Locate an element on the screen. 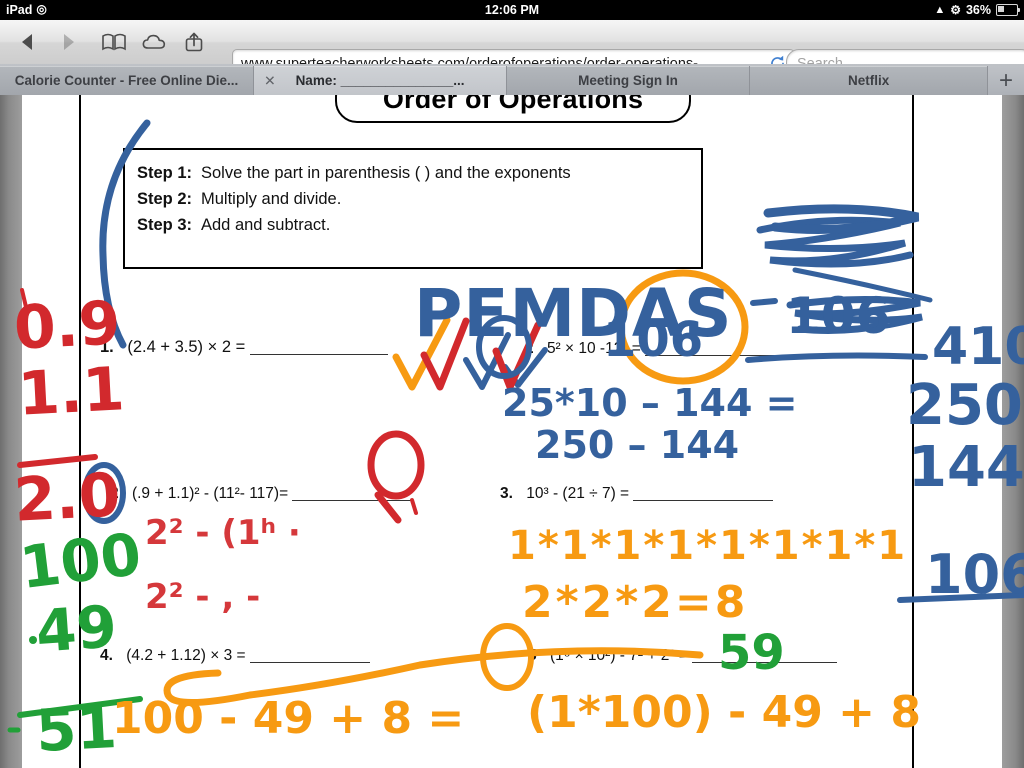  ios-status-bar: iPad ◎ 12:06 PM ▲ ⚙ 36% is located at coordinates (512, 10).